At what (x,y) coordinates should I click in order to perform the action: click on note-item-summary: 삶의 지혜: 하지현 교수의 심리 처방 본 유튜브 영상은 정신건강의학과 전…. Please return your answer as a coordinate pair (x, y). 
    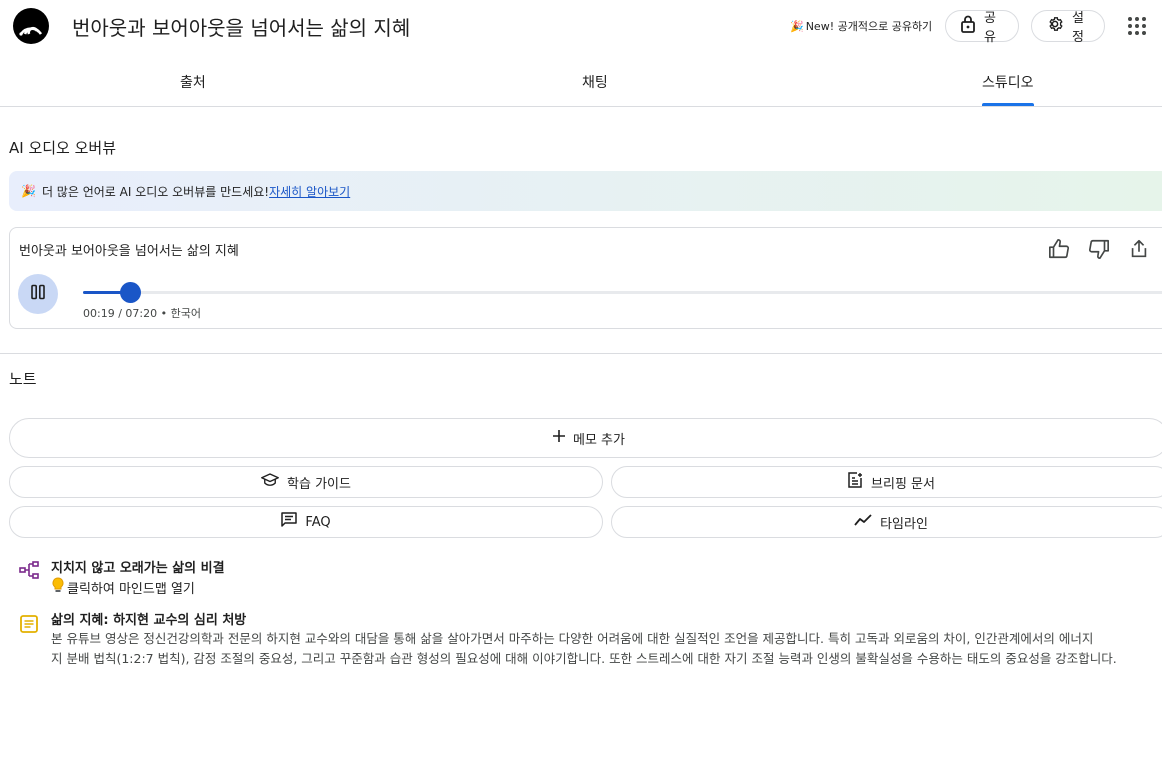
    Looking at the image, I should click on (590, 640).